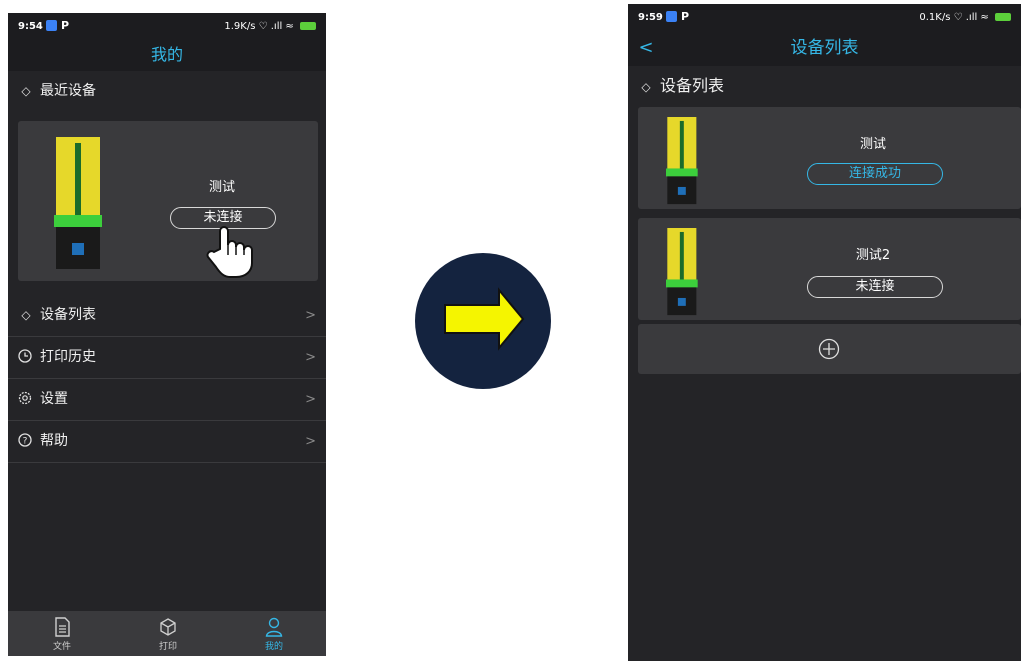 The width and height of the screenshot is (1021, 661). I want to click on plus-circle-icon, so click(829, 349).